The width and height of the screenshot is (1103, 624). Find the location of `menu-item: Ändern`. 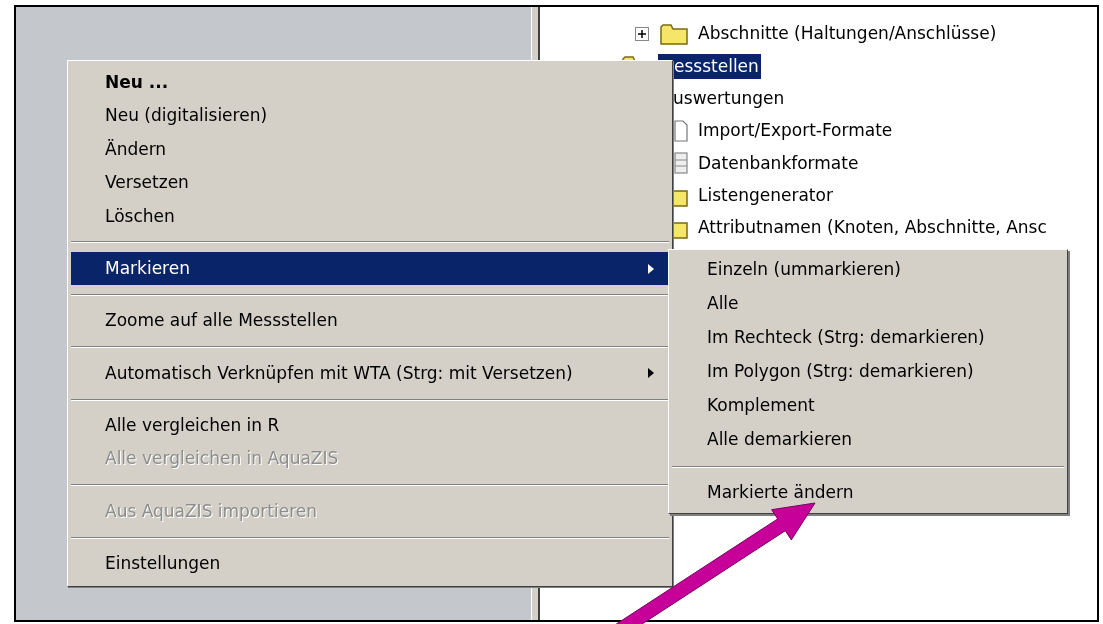

menu-item: Ändern is located at coordinates (370, 149).